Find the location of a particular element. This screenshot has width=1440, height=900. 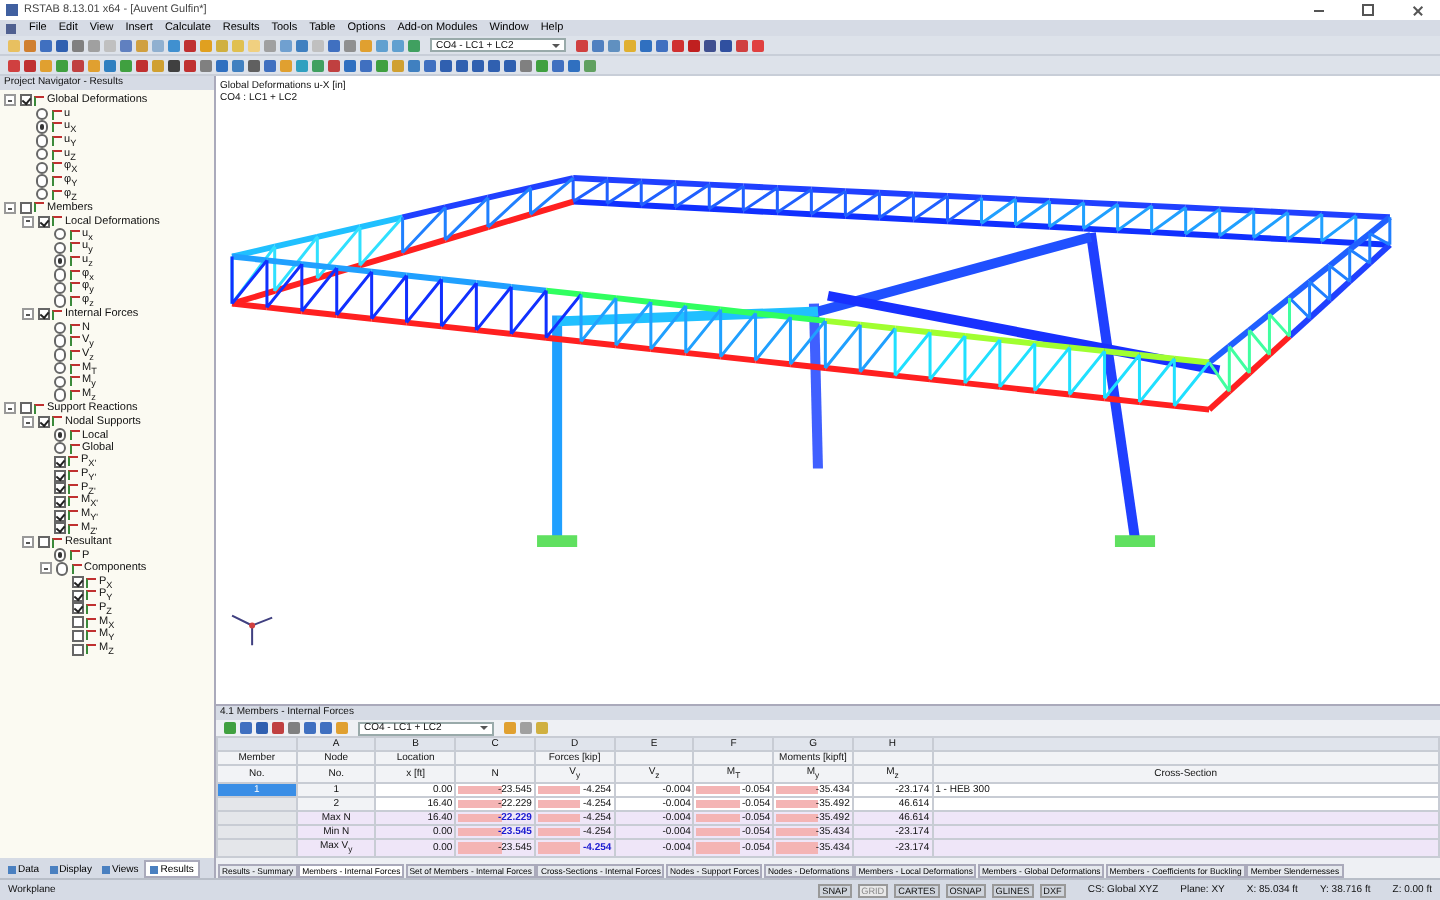

axis-icon is located at coordinates (252, 630).